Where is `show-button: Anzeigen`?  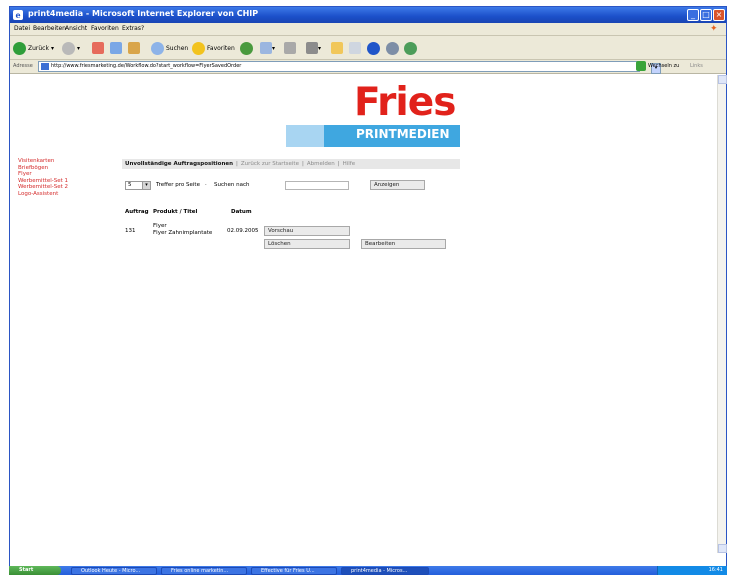 show-button: Anzeigen is located at coordinates (397, 185).